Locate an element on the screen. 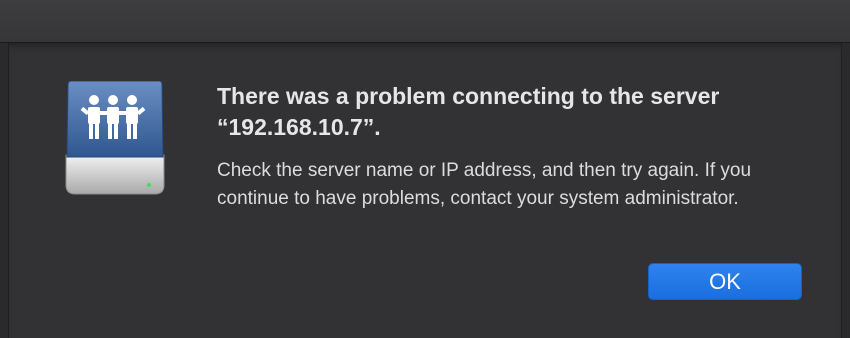  ok-button: OK is located at coordinates (725, 281).